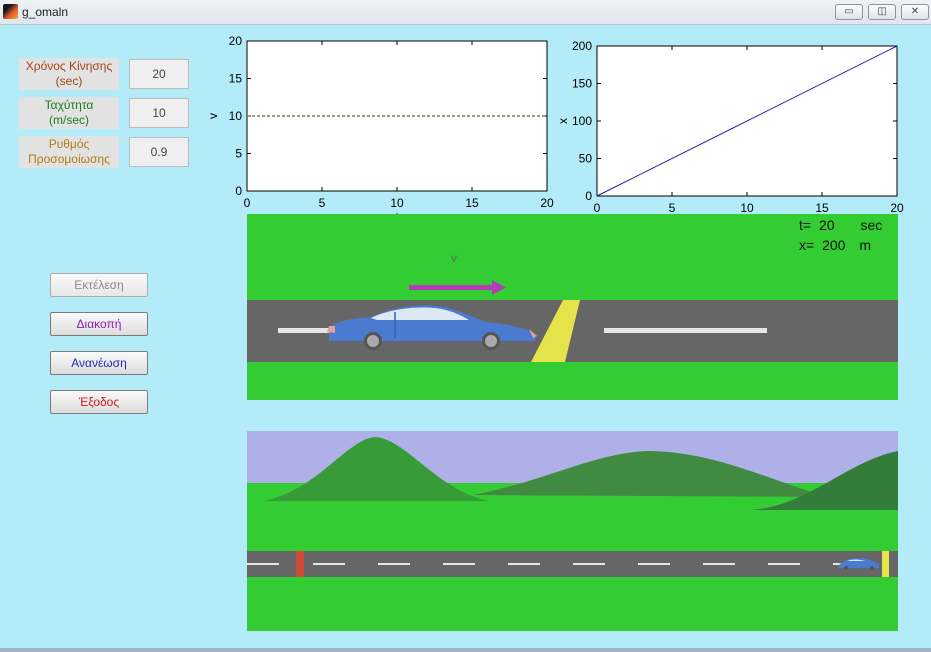 Image resolution: width=931 pixels, height=652 pixels. I want to click on x-tick-label: 20, so click(897, 208).